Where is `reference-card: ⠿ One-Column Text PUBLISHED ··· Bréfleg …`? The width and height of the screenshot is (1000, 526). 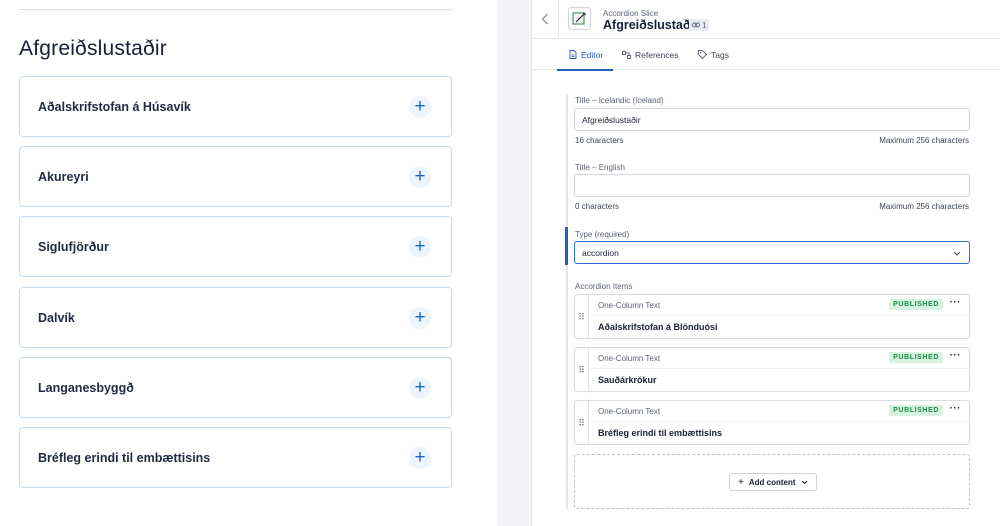
reference-card: ⠿ One-Column Text PUBLISHED ··· Bréfleg … is located at coordinates (772, 423).